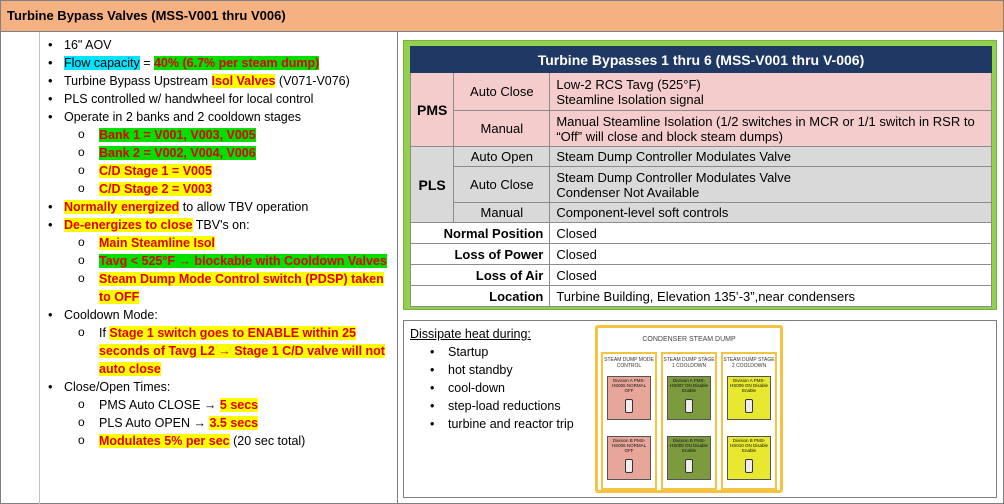 The width and height of the screenshot is (1004, 504). What do you see at coordinates (749, 458) in the screenshot?
I see `stage2-switch-div-b: Division B PMS-HS010 ON Disable Enable` at bounding box center [749, 458].